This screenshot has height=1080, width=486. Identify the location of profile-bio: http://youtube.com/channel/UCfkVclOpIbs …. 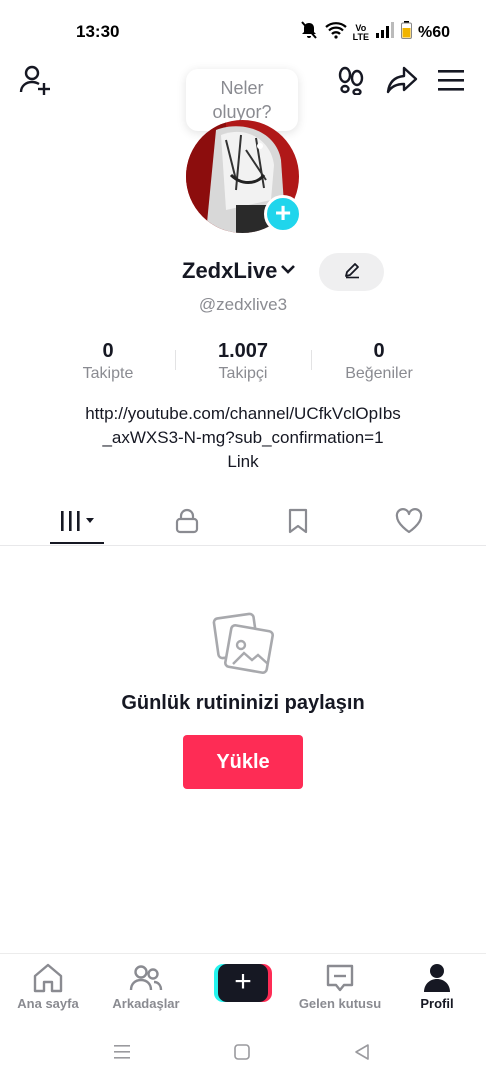
(243, 438).